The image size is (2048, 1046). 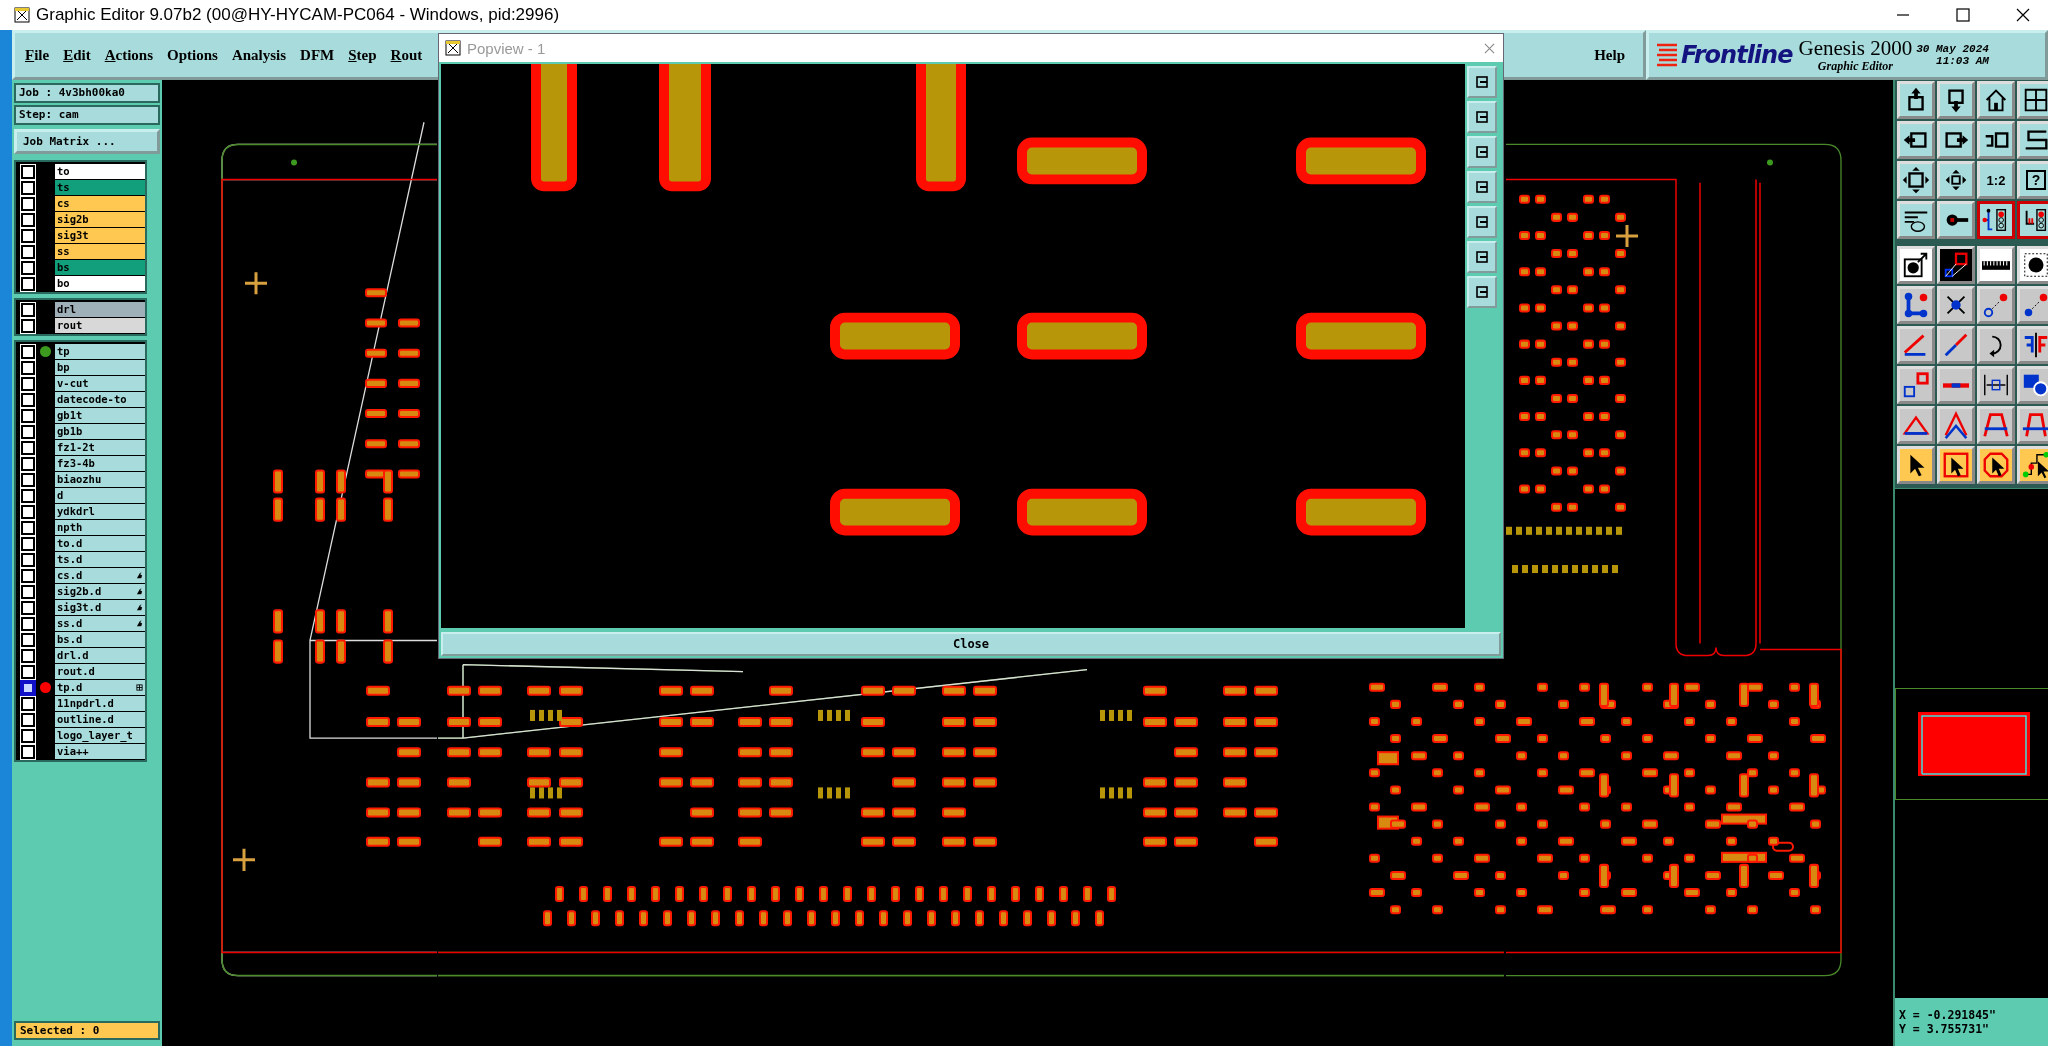 I want to click on brand-logo: Frontline, so click(x=1737, y=55).